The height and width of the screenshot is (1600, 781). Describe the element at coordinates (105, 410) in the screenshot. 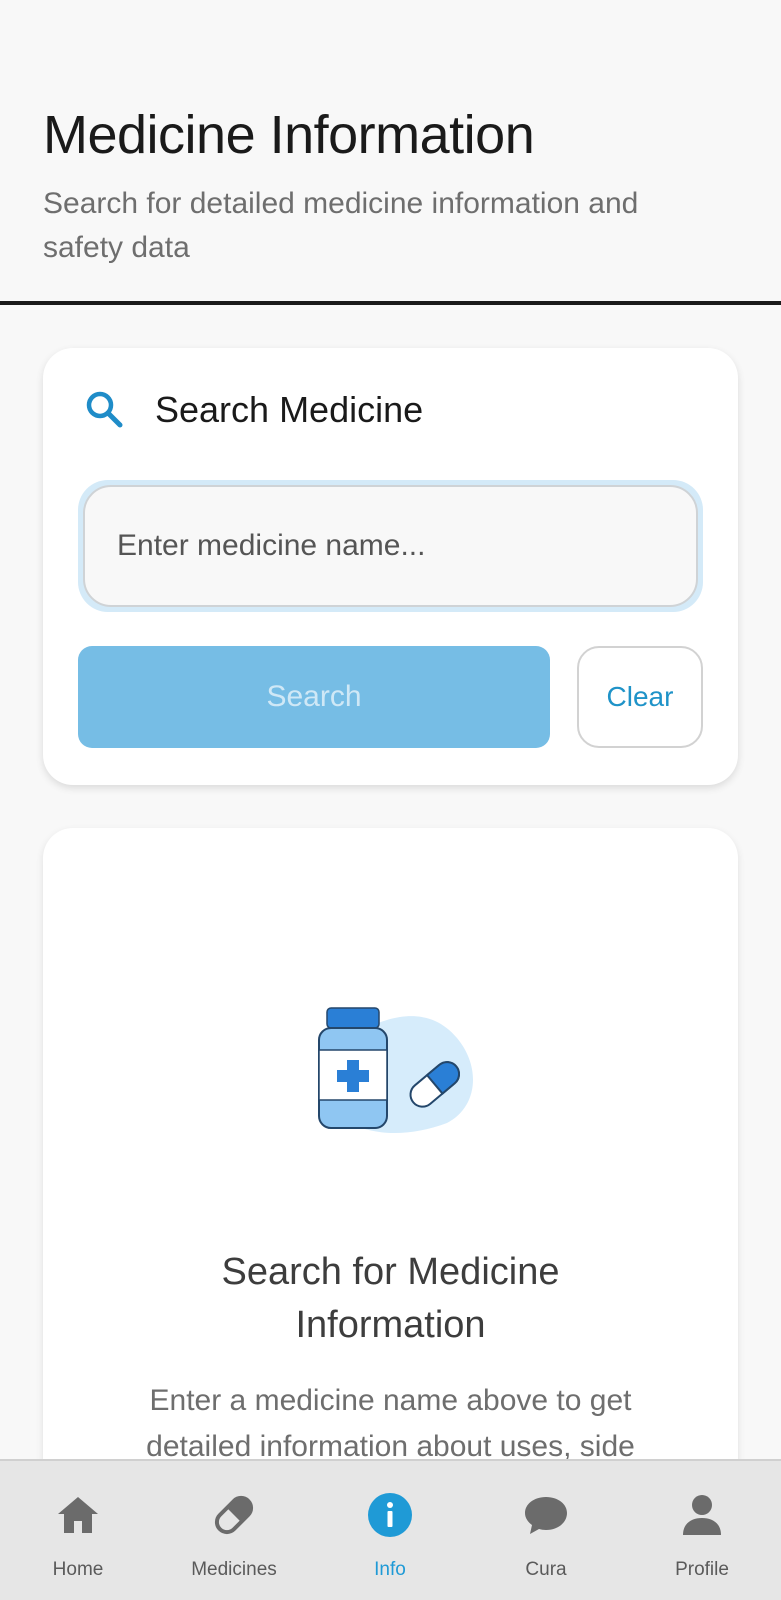

I see `search-icon` at that location.